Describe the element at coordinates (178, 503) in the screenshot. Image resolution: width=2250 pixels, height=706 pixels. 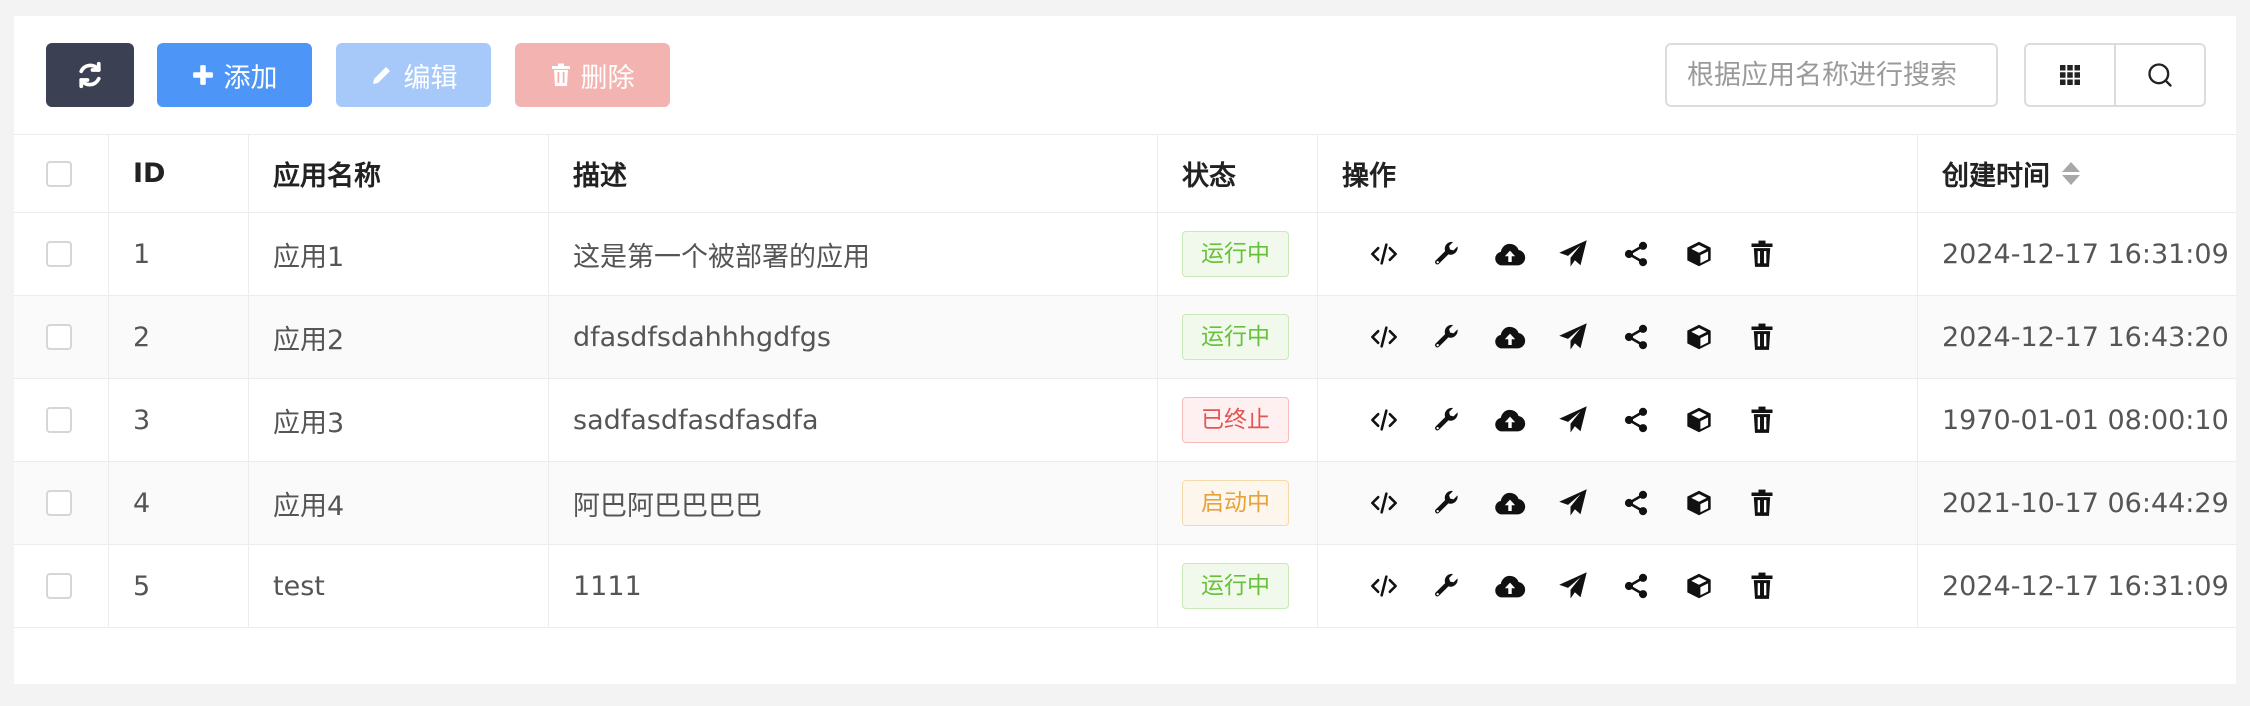
I see `row-id: 4` at that location.